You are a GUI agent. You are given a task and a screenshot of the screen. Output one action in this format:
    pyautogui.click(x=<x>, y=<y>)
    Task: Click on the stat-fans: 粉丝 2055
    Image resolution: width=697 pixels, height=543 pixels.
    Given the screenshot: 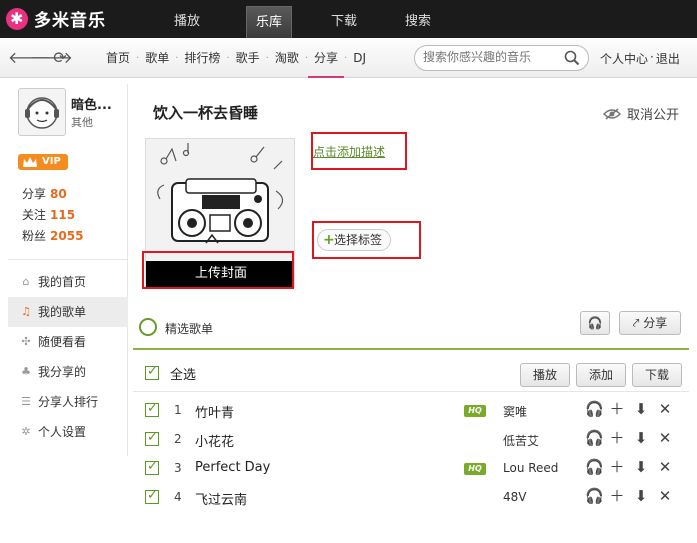 What is the action you would take?
    pyautogui.click(x=52, y=236)
    